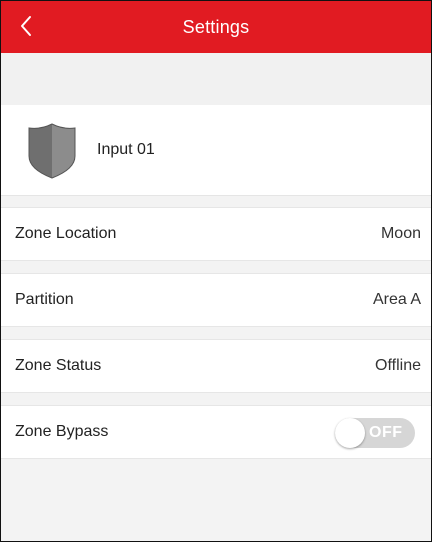 The height and width of the screenshot is (542, 432). Describe the element at coordinates (400, 233) in the screenshot. I see `zone-location-value: Moon` at that location.